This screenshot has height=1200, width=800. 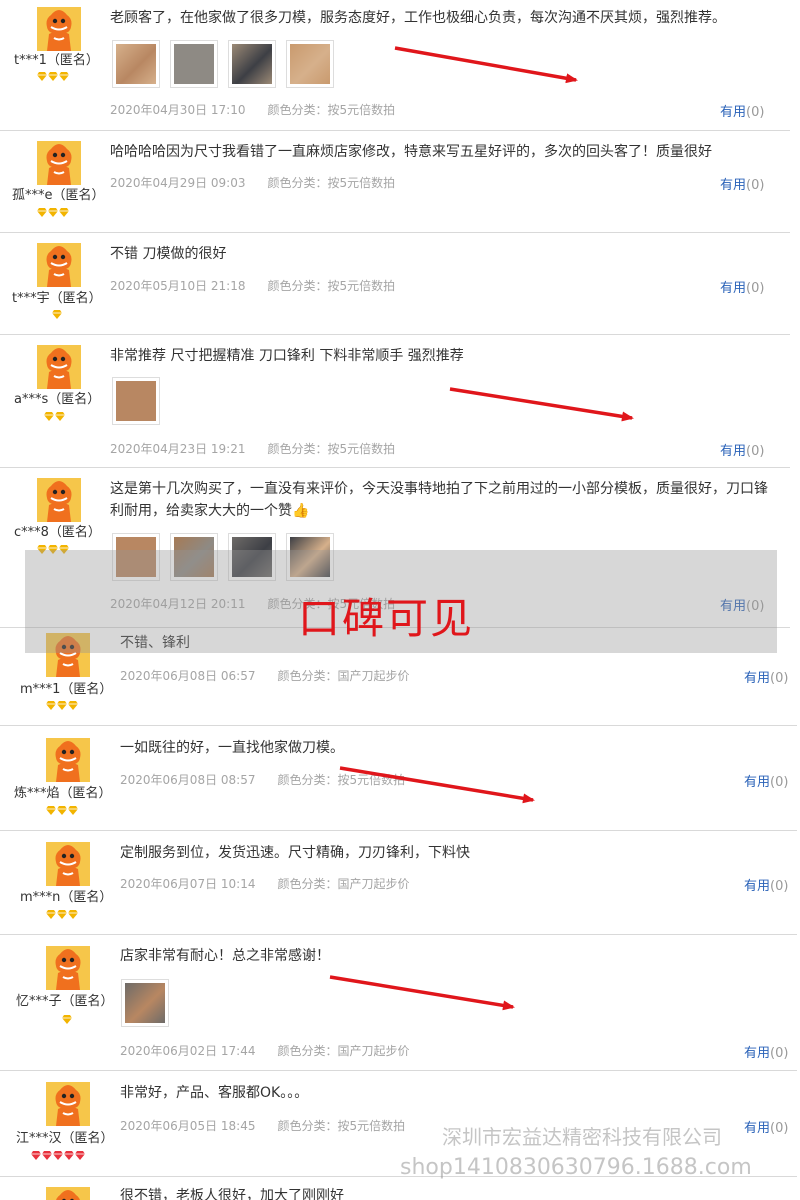 I want to click on cut-leather-photo, so click(x=136, y=401).